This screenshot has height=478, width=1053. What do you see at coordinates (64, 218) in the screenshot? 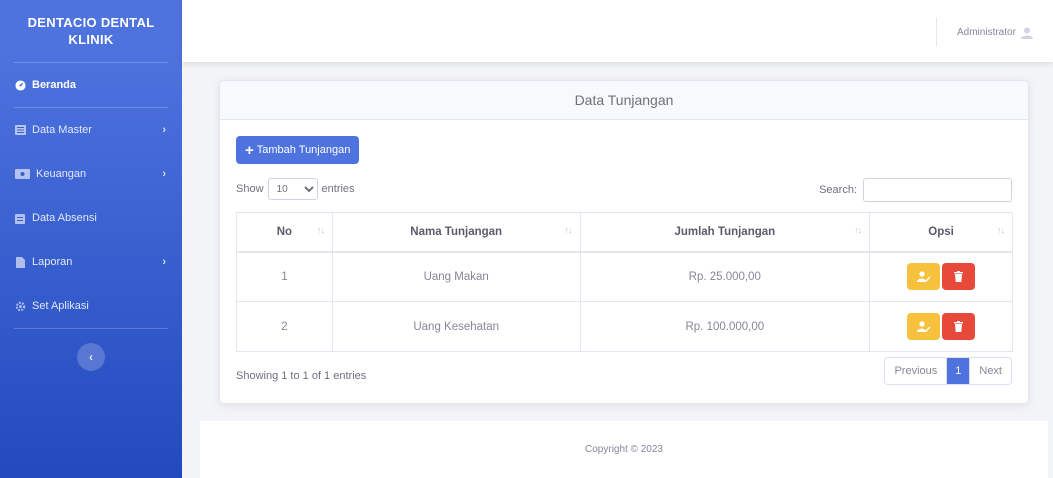
I see `sidebar-item-label: Data Absensi` at bounding box center [64, 218].